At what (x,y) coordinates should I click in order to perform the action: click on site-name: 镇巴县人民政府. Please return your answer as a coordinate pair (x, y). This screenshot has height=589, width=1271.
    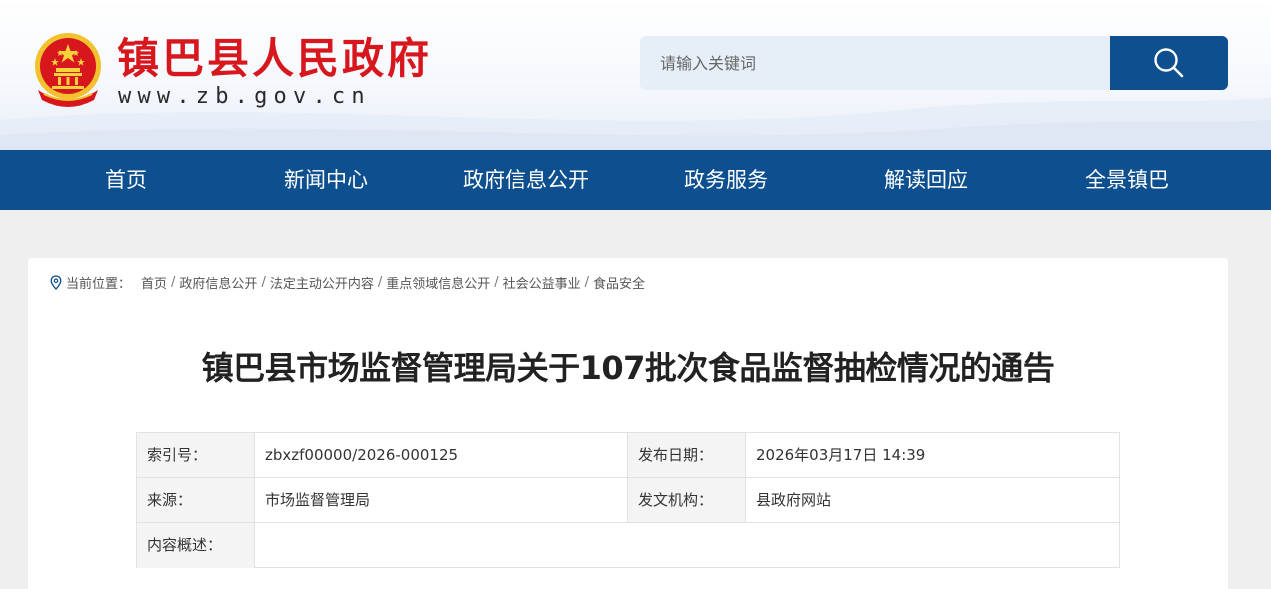
    Looking at the image, I should click on (274, 59).